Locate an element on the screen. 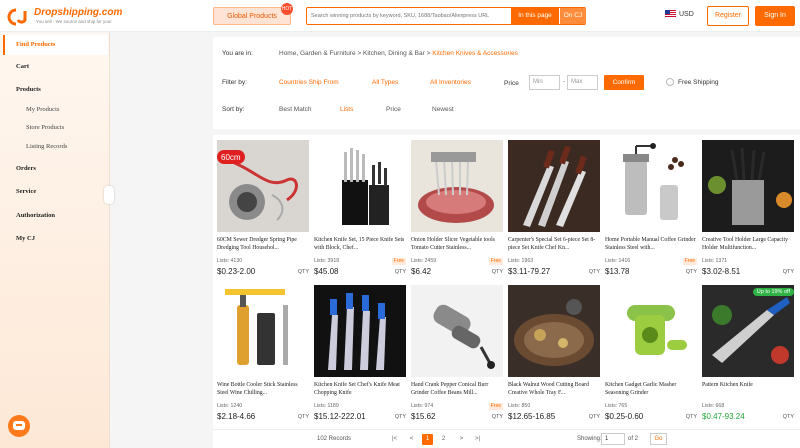  filter-all-inventories: All Inventories is located at coordinates (450, 82).